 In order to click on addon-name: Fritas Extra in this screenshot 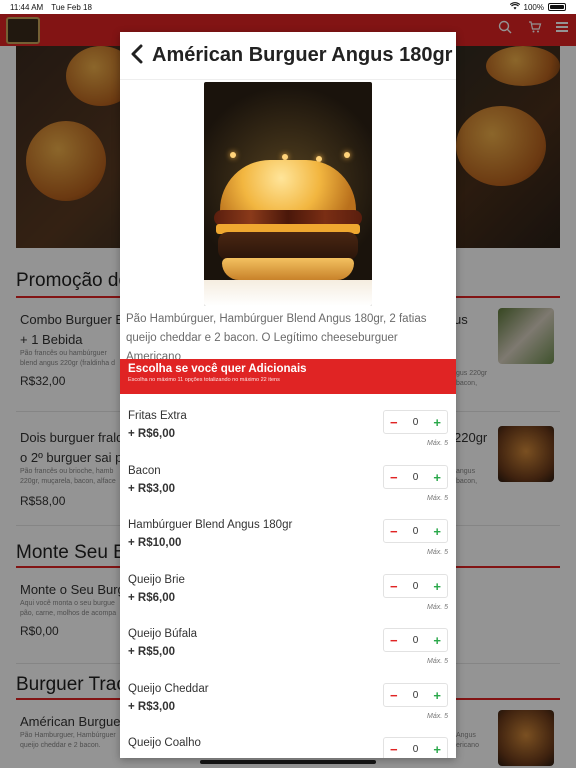, I will do `click(157, 416)`.